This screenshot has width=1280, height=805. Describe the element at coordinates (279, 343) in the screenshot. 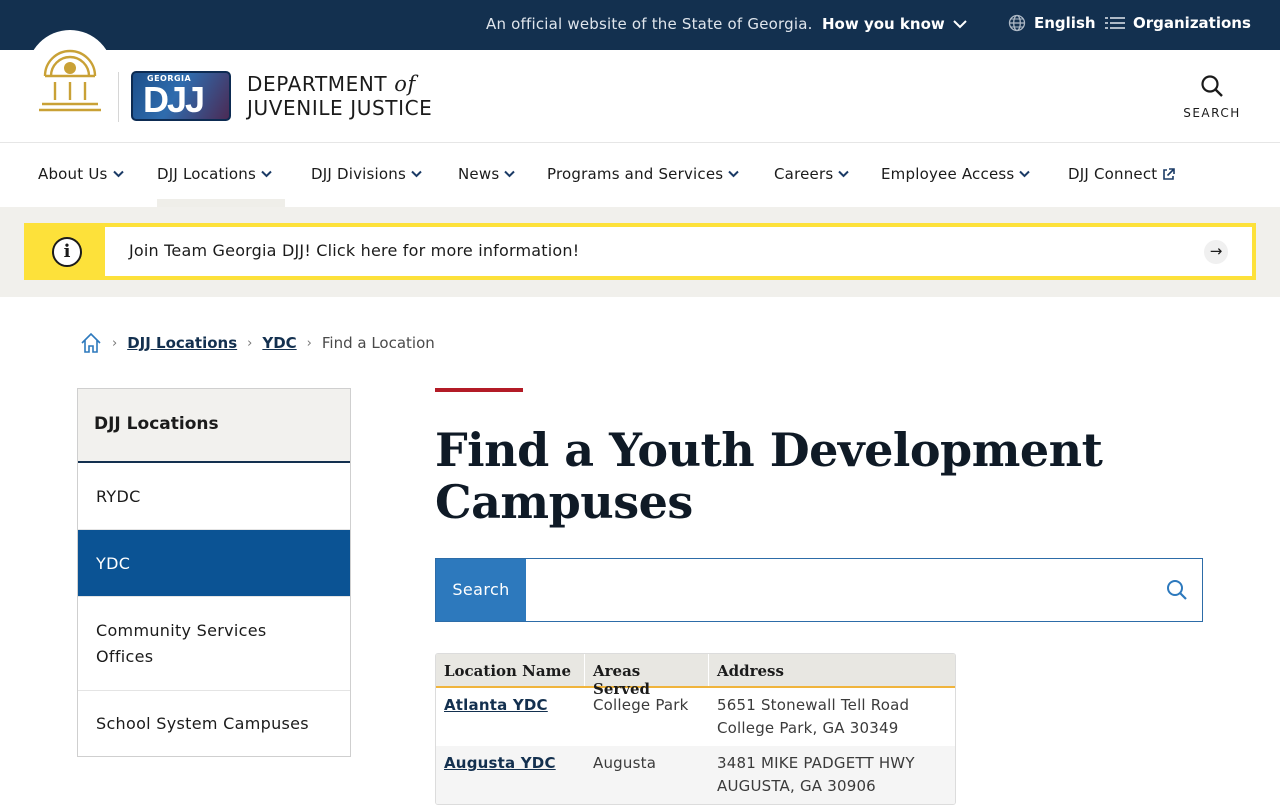

I see `breadcrumb-ydc: YDC` at that location.